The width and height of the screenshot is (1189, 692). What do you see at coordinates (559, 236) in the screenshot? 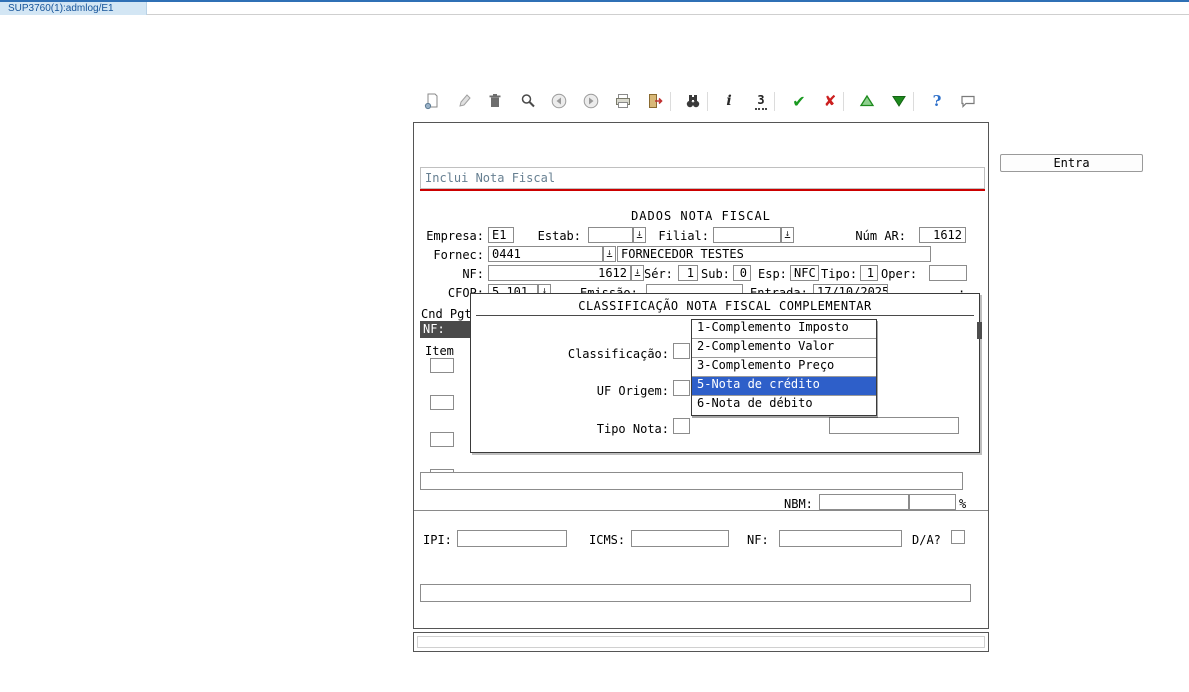
I see `estab-label: Estab:` at bounding box center [559, 236].